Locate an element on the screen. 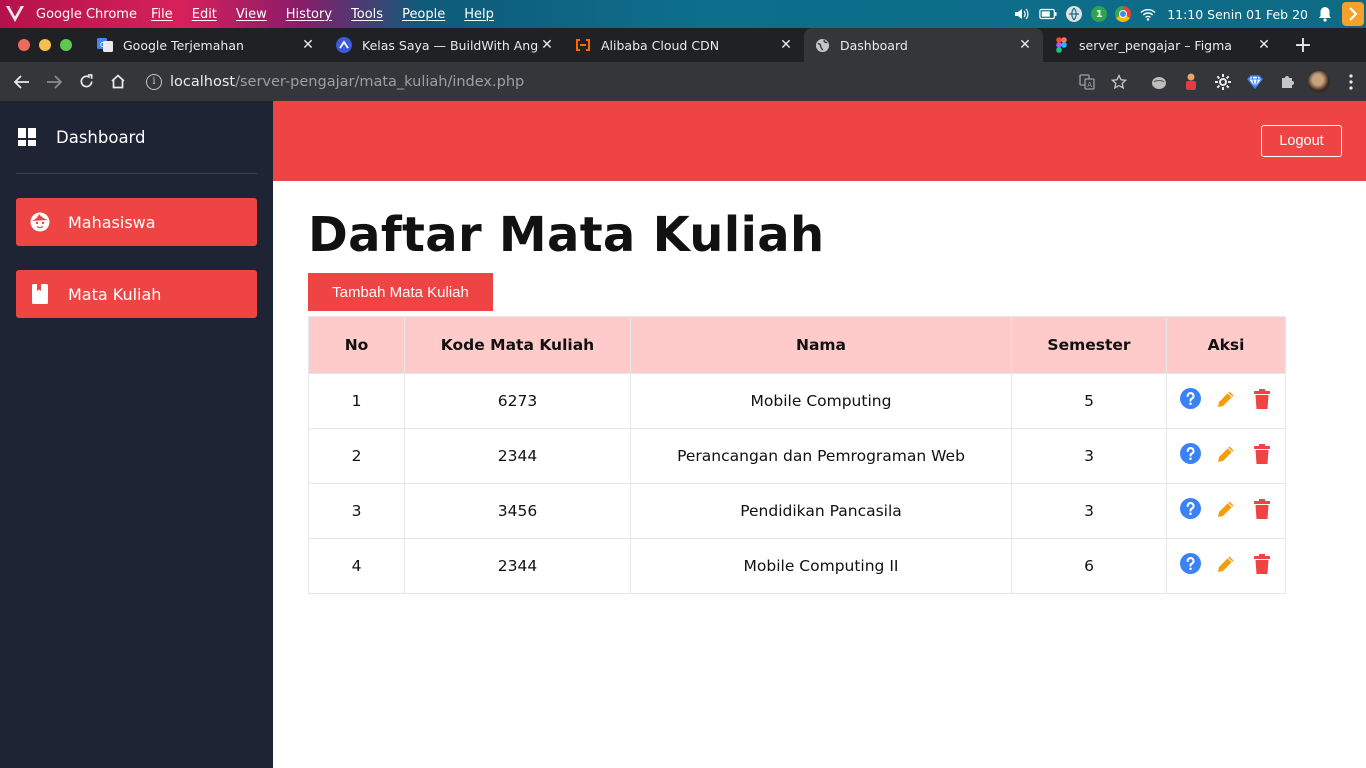 This screenshot has height=768, width=1366. tab-dashboard: Dashboard ✕ is located at coordinates (923, 45).